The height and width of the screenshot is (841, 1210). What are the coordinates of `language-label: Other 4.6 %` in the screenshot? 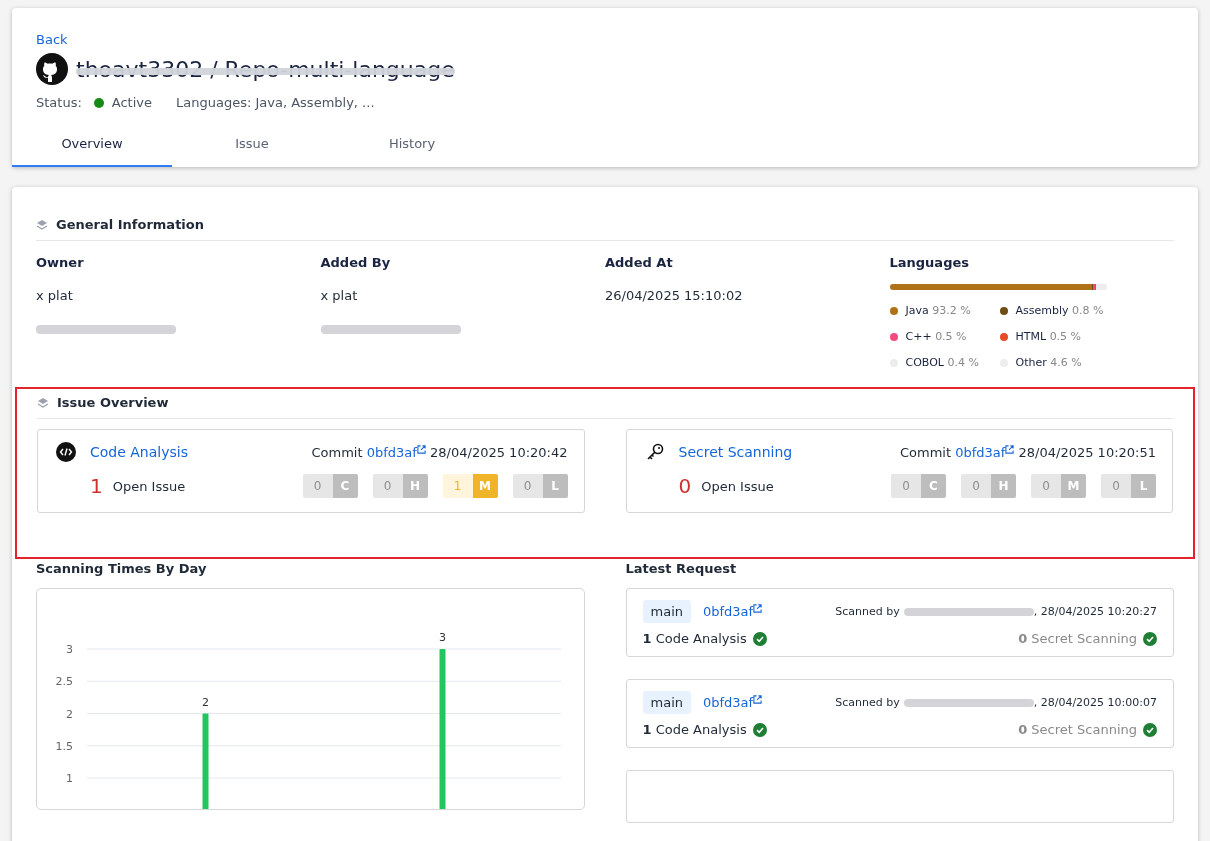 It's located at (1048, 362).